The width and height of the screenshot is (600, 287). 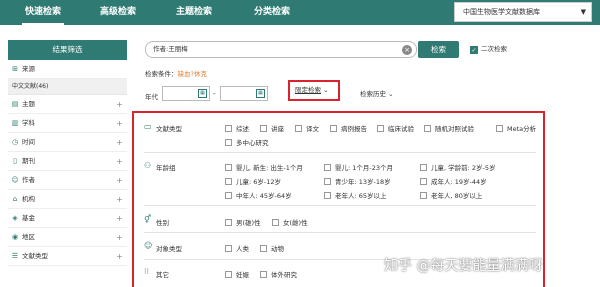 What do you see at coordinates (474, 50) in the screenshot?
I see `checkbox-checked-icon: ✓` at bounding box center [474, 50].